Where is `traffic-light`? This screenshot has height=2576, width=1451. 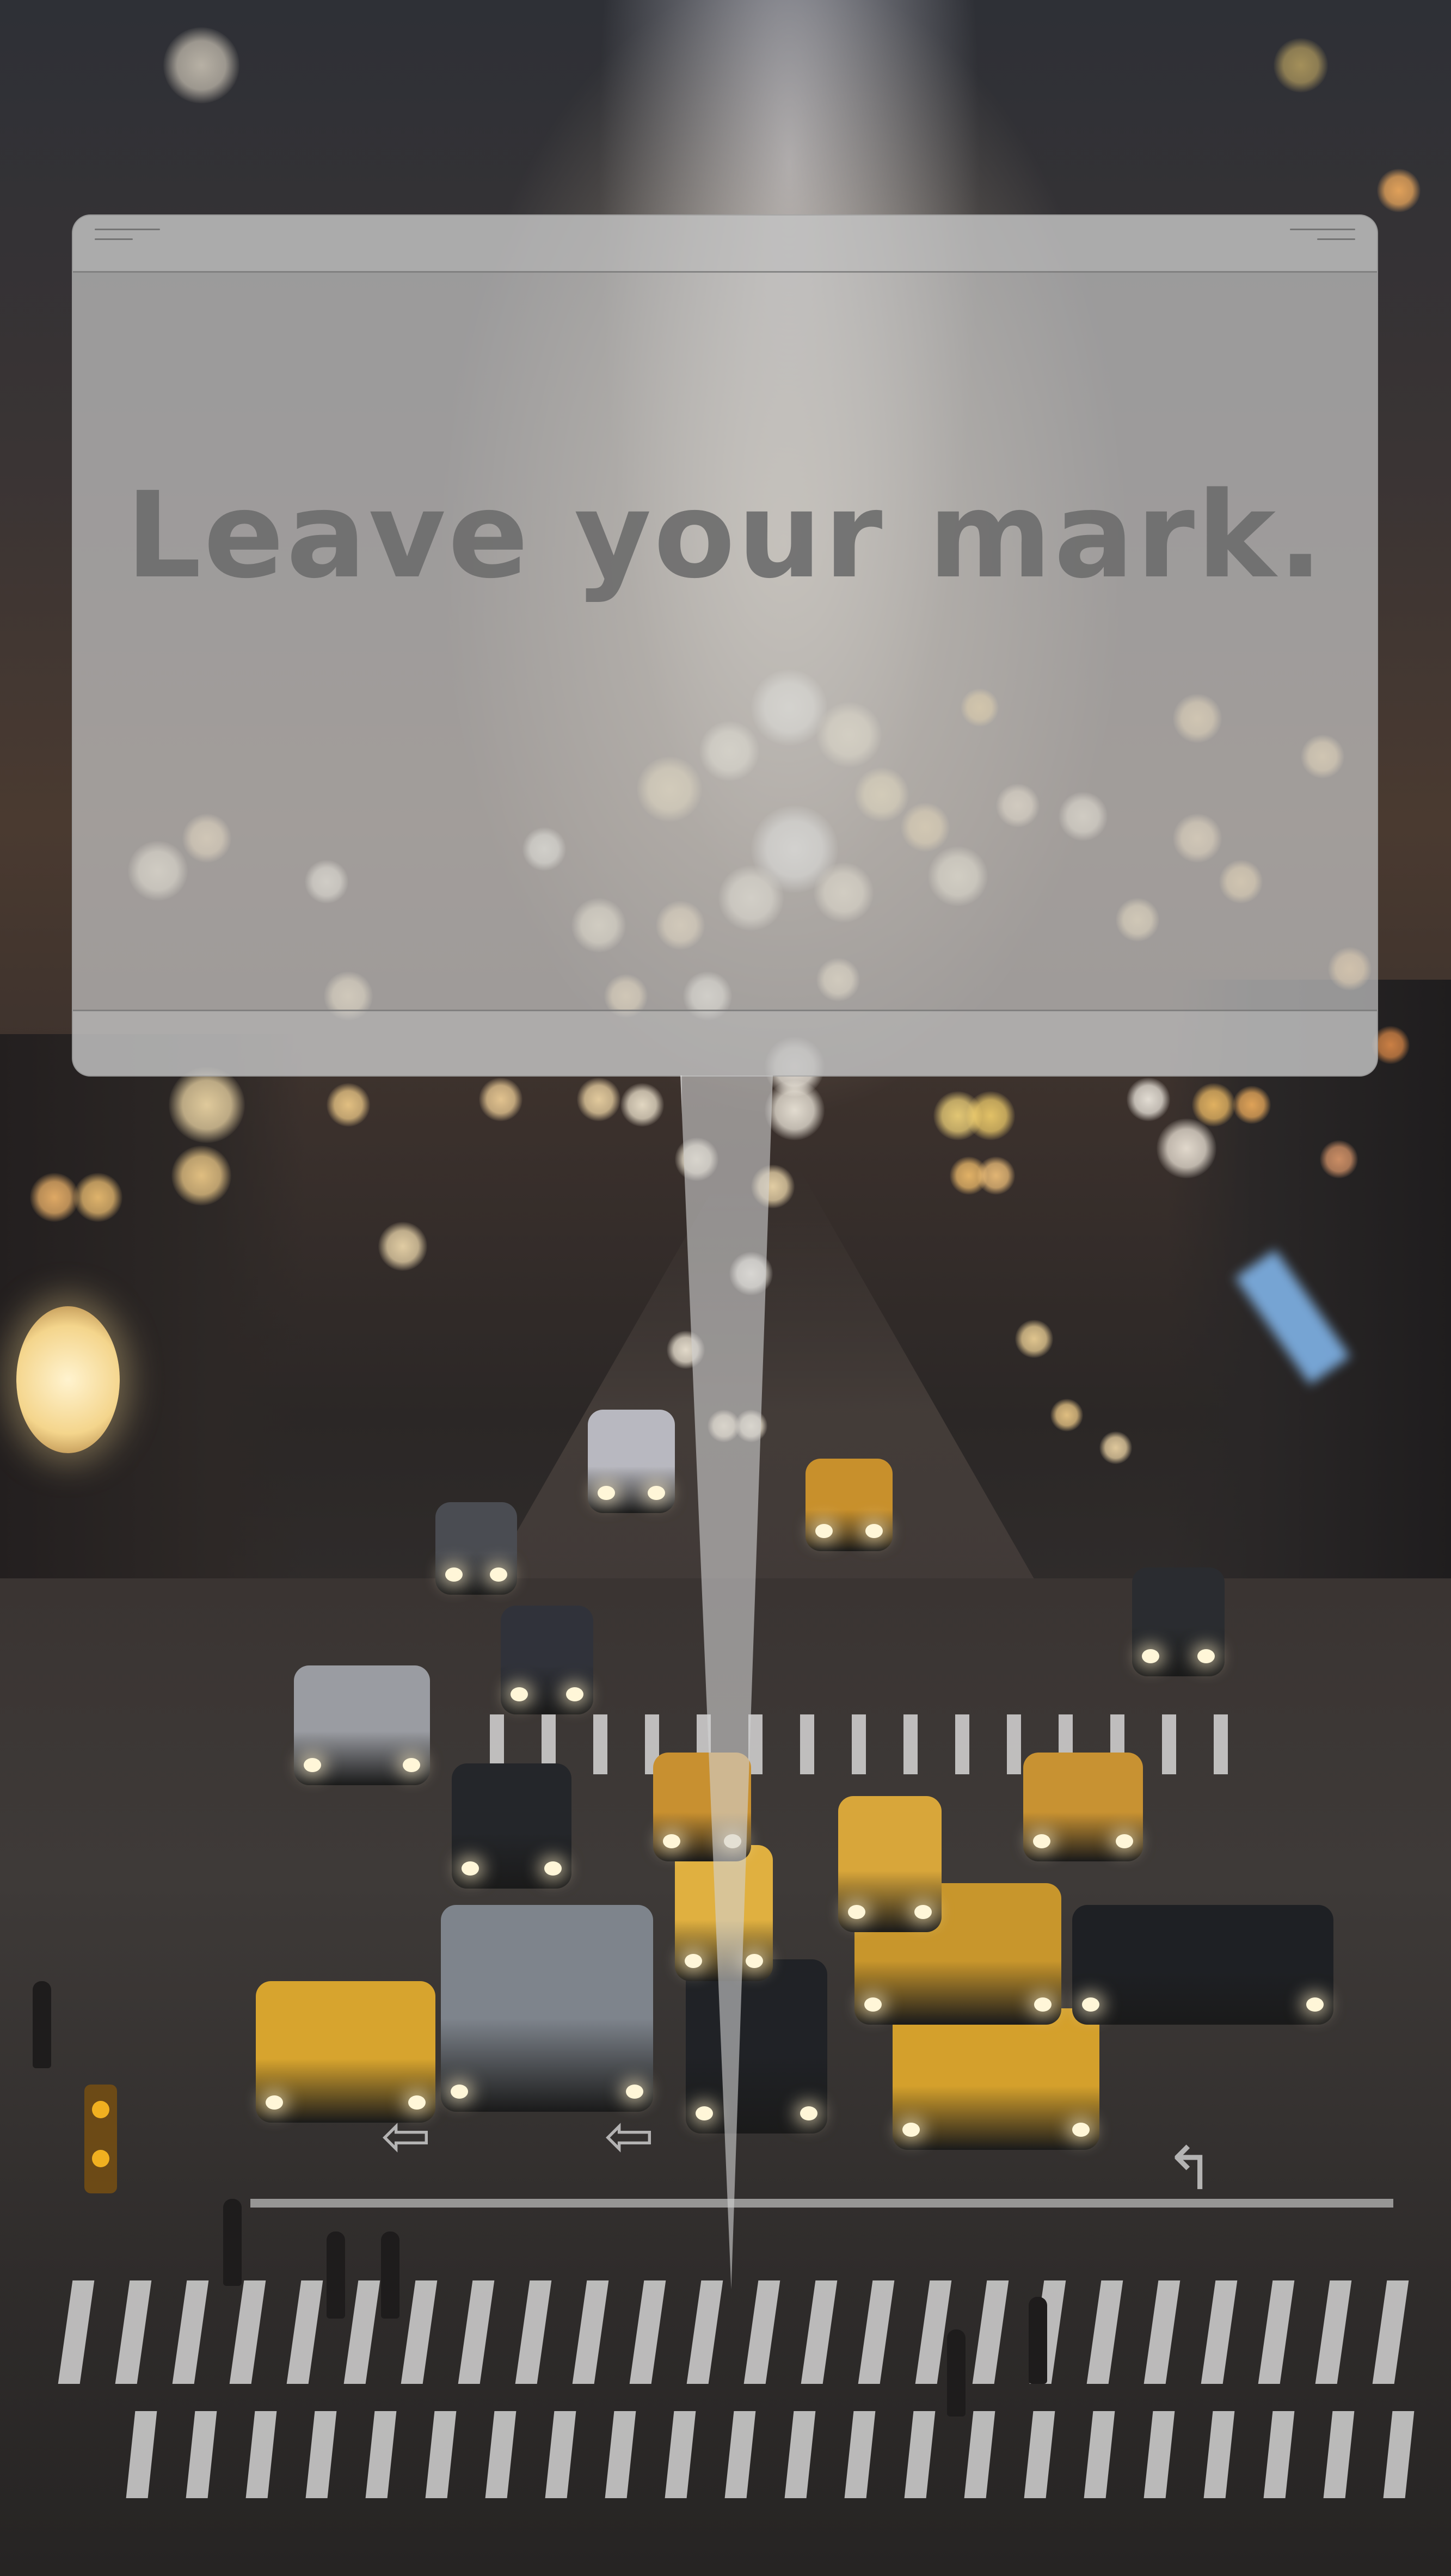 traffic-light is located at coordinates (100, 2139).